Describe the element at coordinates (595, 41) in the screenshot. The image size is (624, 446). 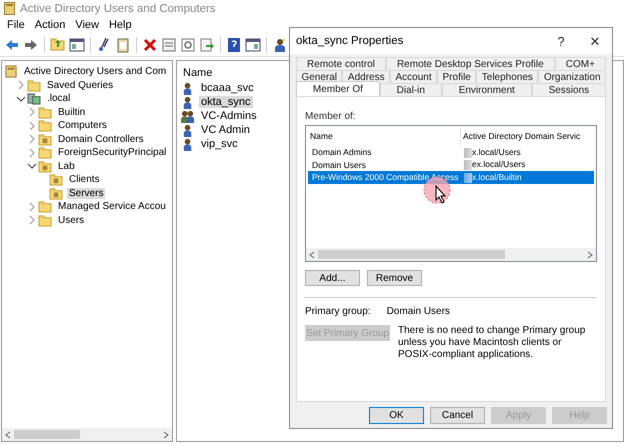
I see `close-button: ✕` at that location.